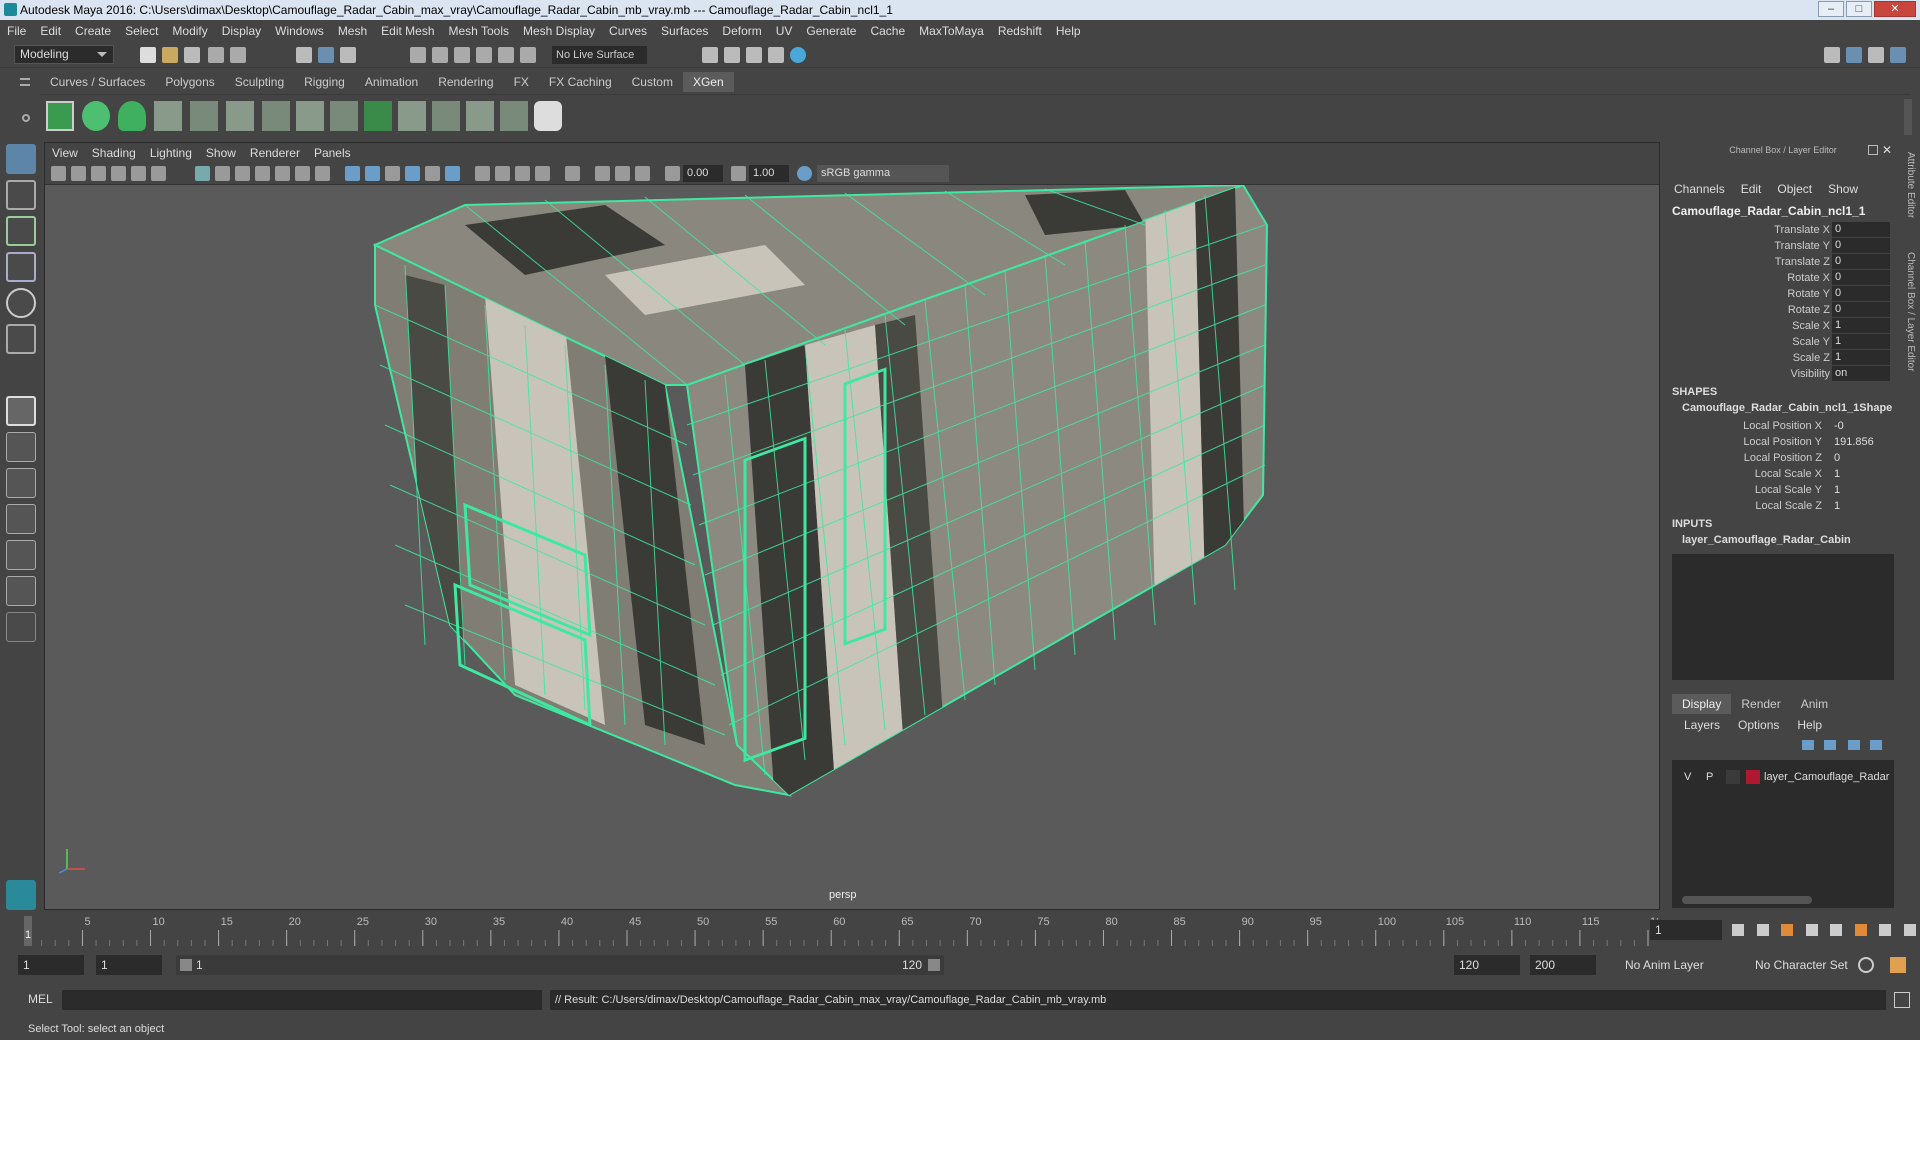  What do you see at coordinates (1885, 930) in the screenshot?
I see `step-forward-frame-icon` at bounding box center [1885, 930].